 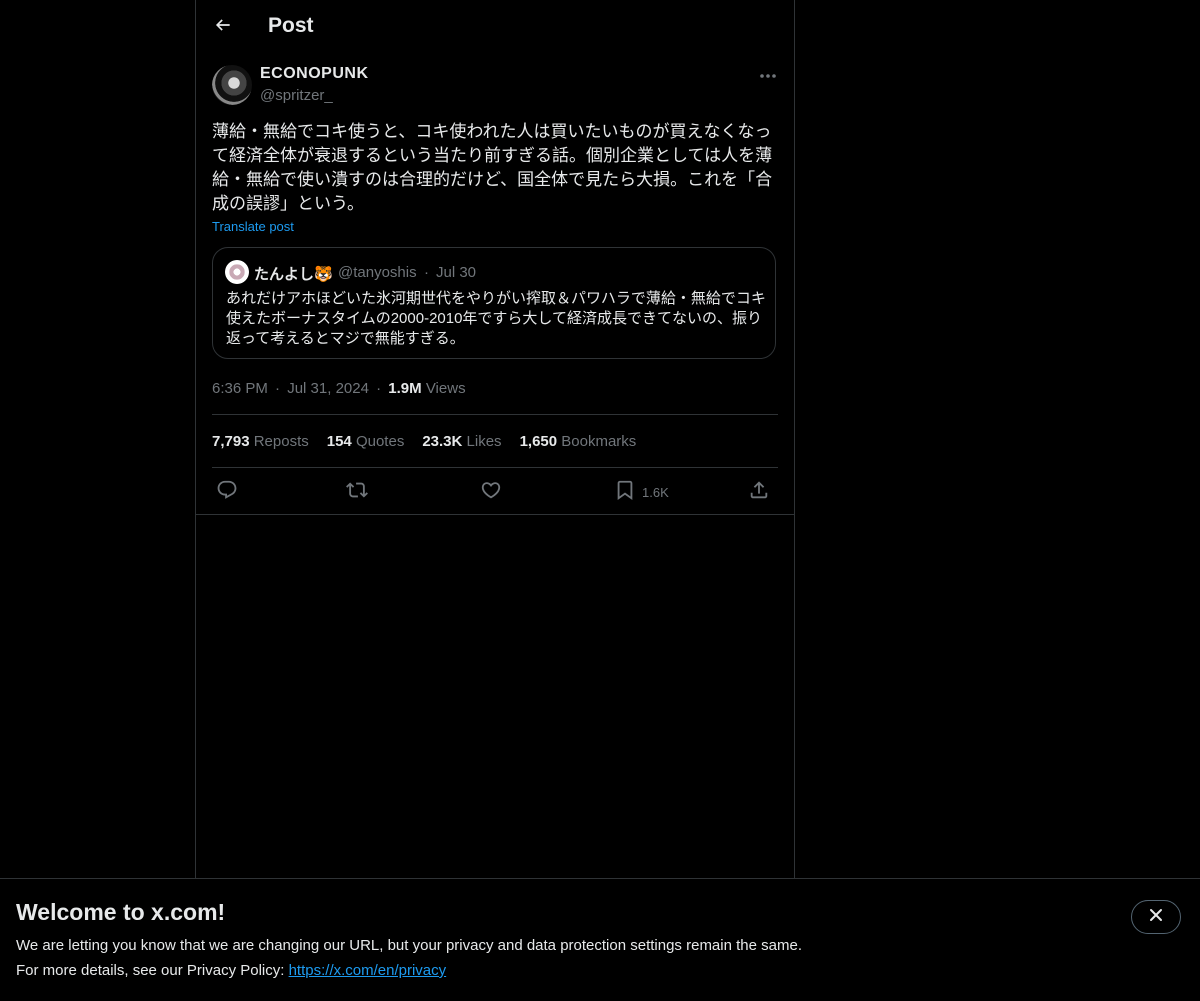 I want to click on more-horizontal-icon, so click(x=768, y=75).